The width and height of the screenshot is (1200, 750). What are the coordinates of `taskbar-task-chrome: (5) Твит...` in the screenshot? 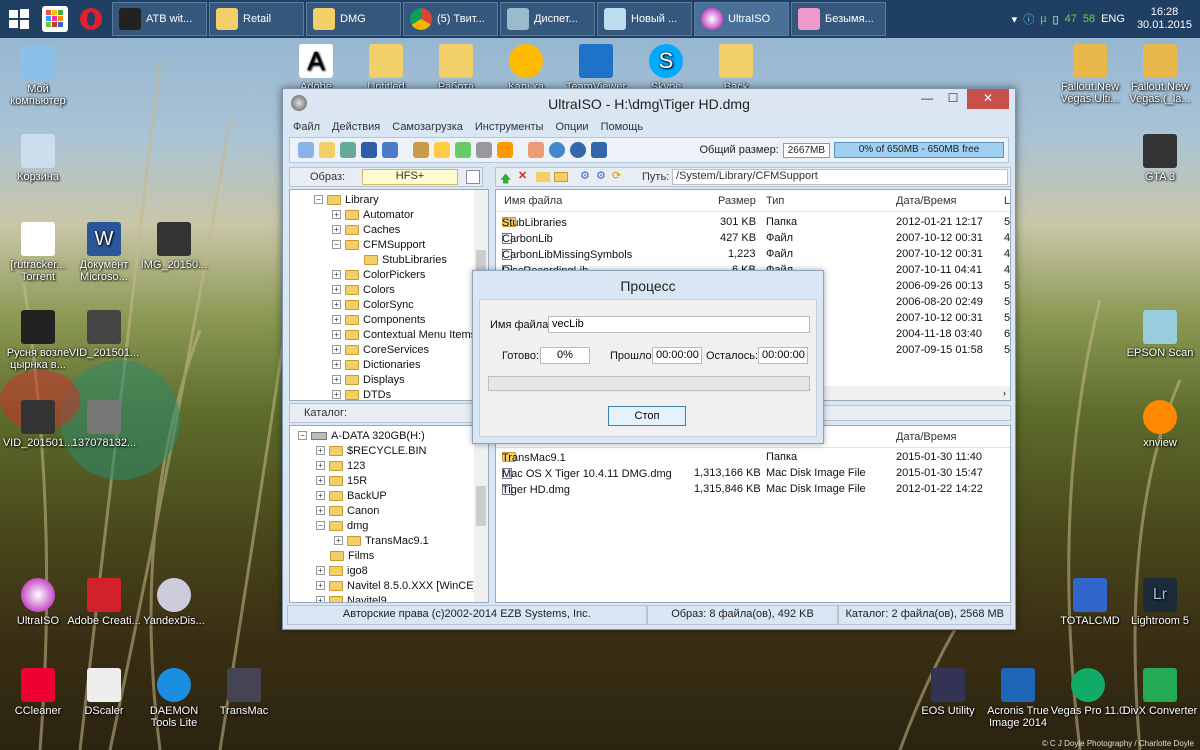 It's located at (450, 19).